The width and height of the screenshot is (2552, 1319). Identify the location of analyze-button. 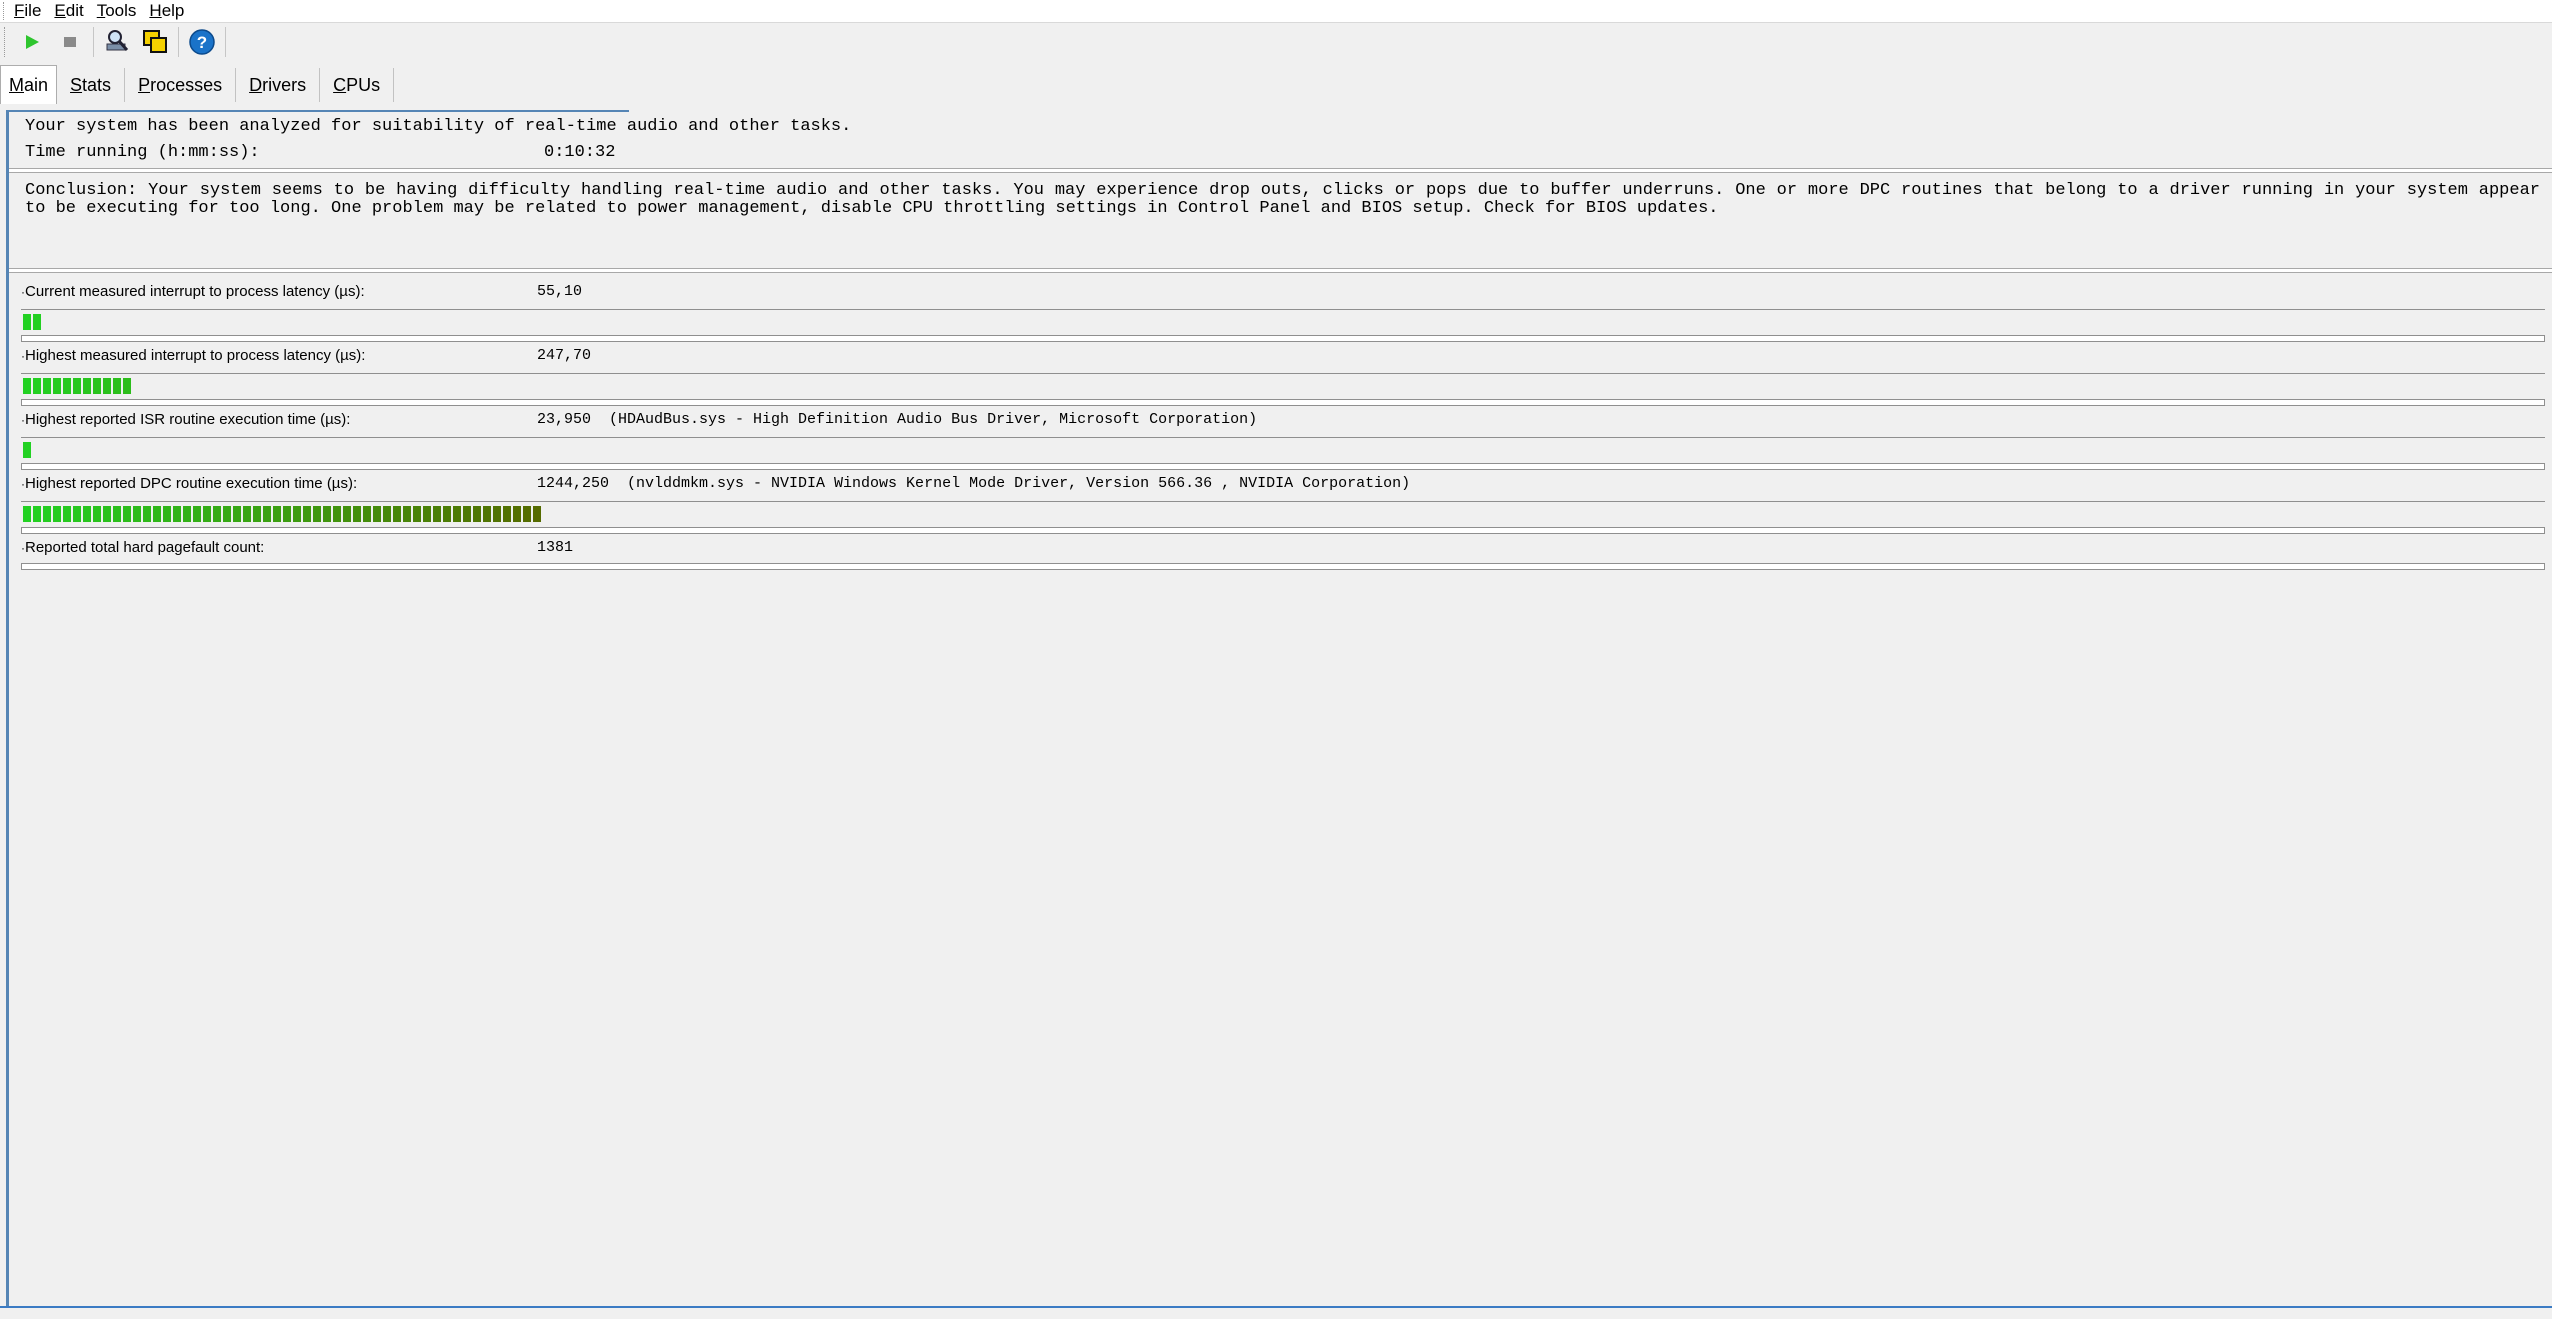
(117, 42).